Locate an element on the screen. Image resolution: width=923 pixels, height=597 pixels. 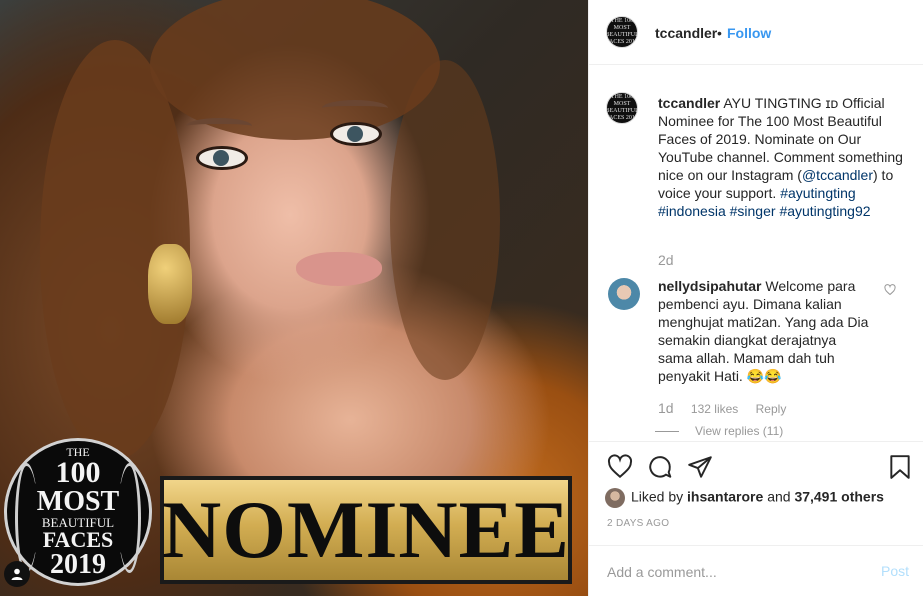
badge-line-5: FACES is located at coordinates (78, 539).